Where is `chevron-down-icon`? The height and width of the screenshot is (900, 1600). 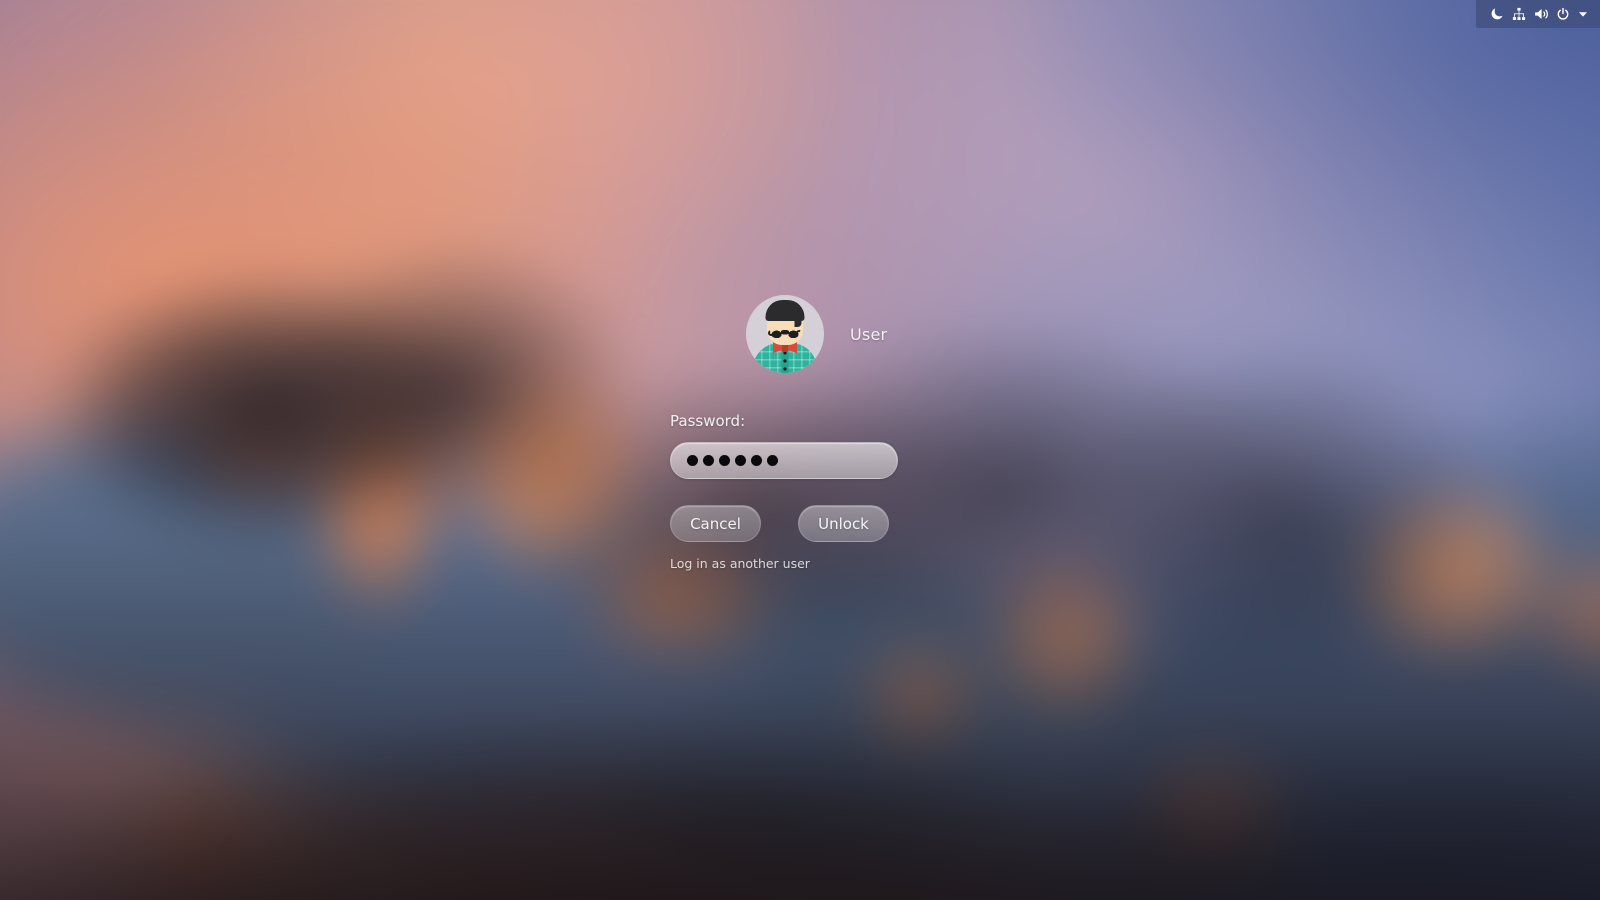
chevron-down-icon is located at coordinates (1583, 14).